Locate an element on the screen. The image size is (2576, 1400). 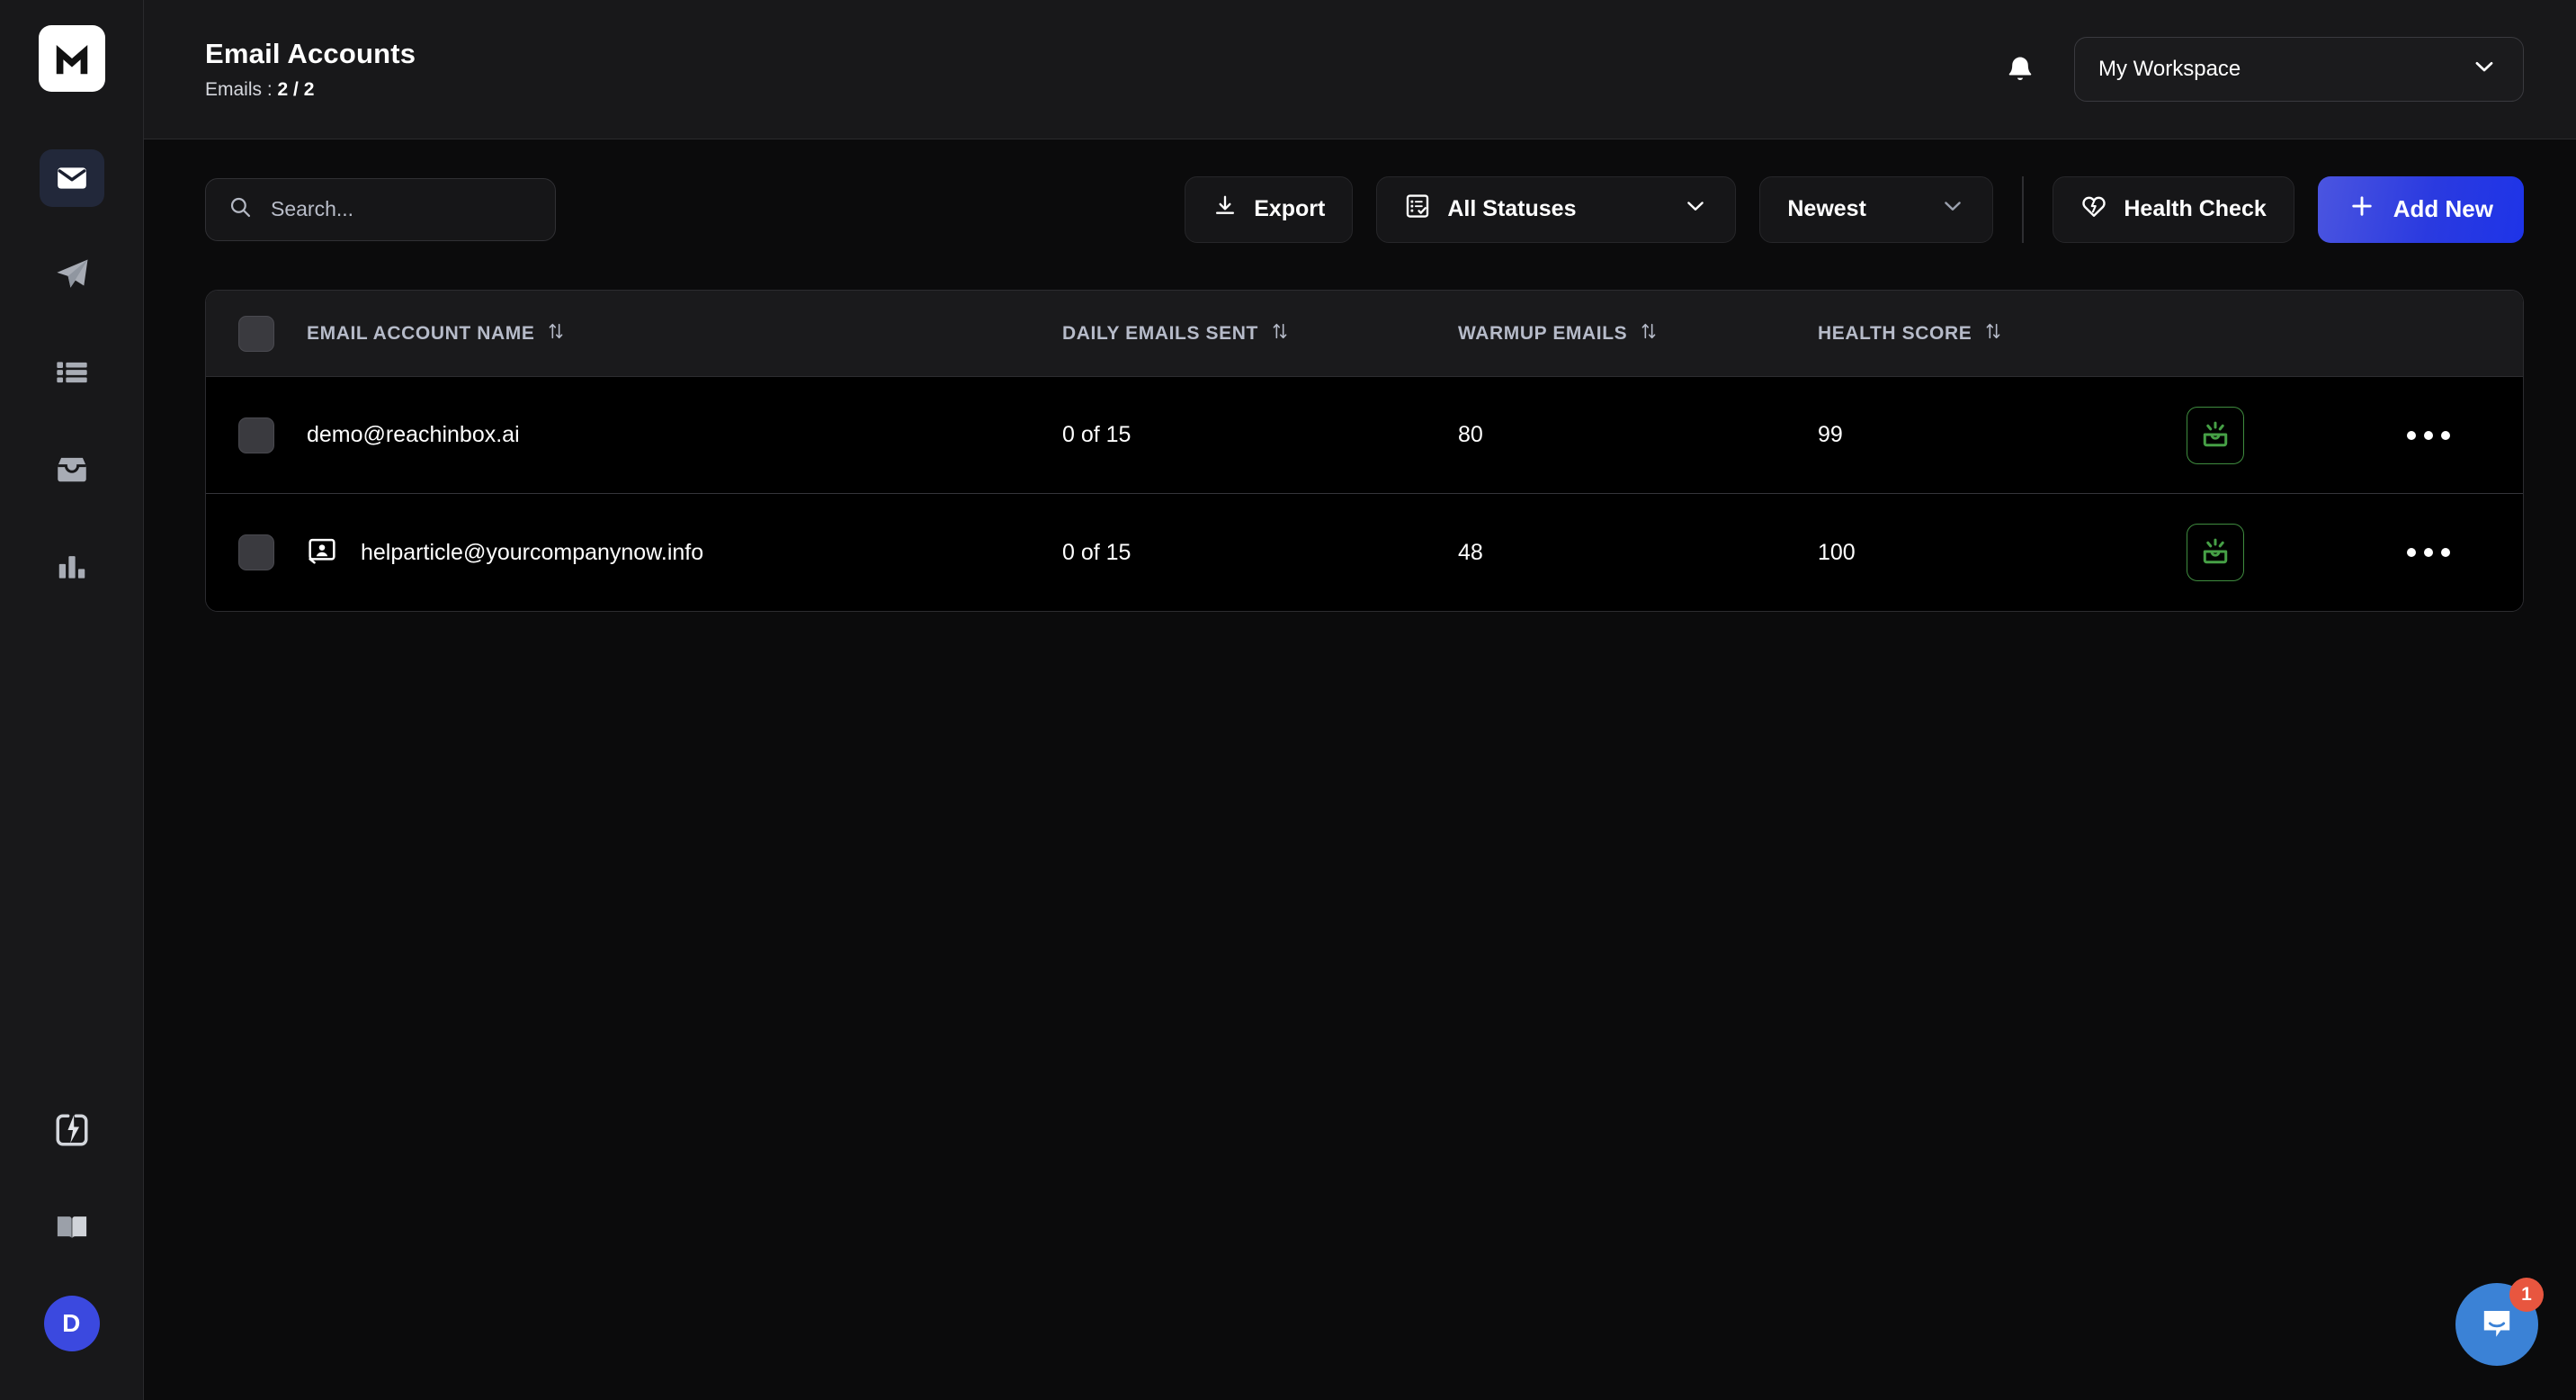
cell-health-score: 100 is located at coordinates (1837, 552).